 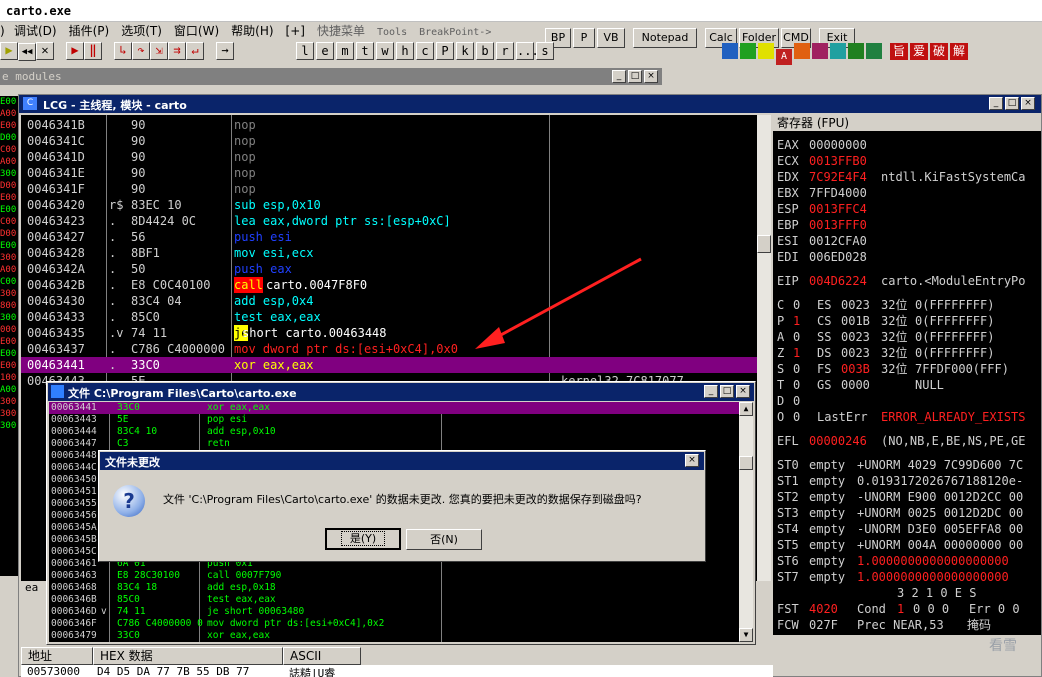 I want to click on goto-icon: →, so click(x=225, y=51).